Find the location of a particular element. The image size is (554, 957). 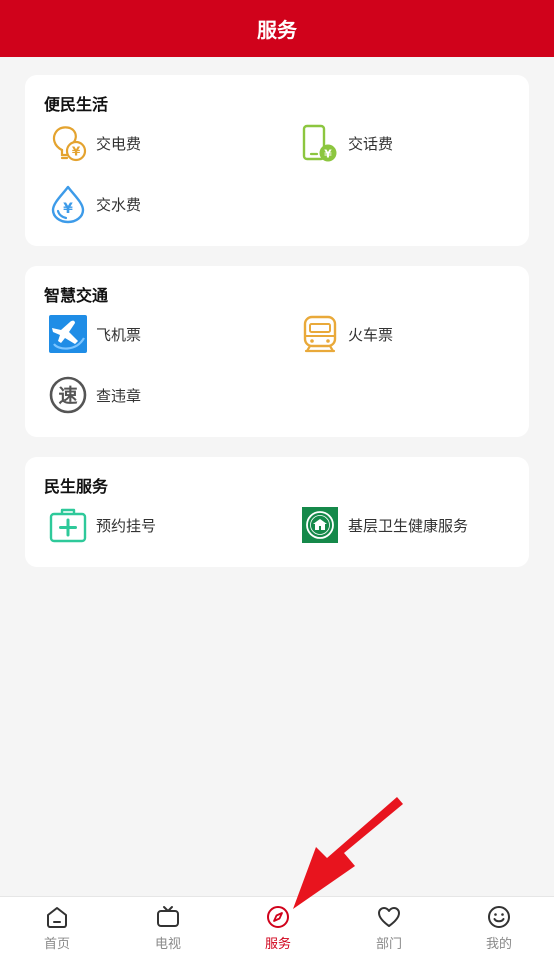

service-electricity-bill: ¥ 交电费 is located at coordinates (94, 143).